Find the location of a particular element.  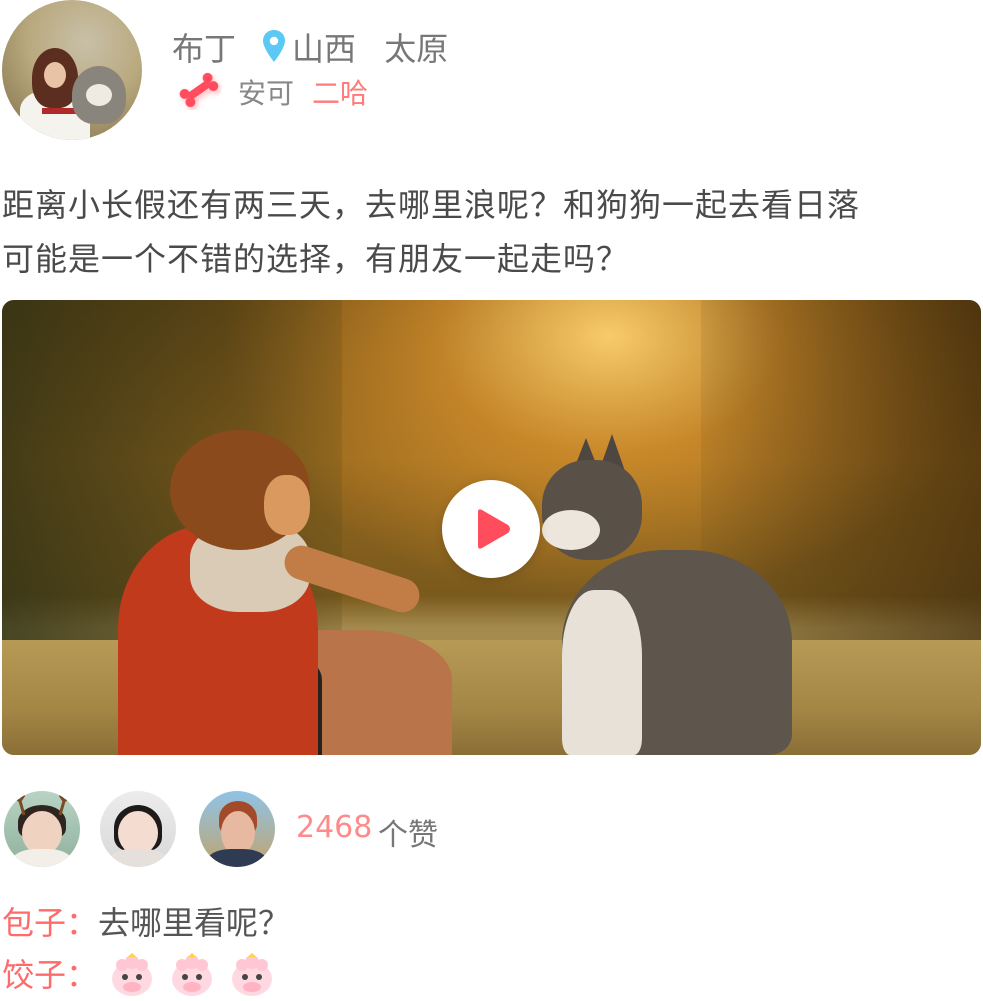

play-icon is located at coordinates (494, 529).